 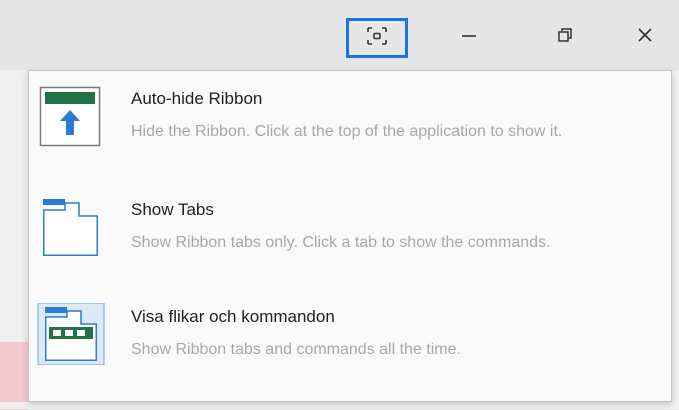 What do you see at coordinates (71, 334) in the screenshot?
I see `show-tabs-and-commands-icon` at bounding box center [71, 334].